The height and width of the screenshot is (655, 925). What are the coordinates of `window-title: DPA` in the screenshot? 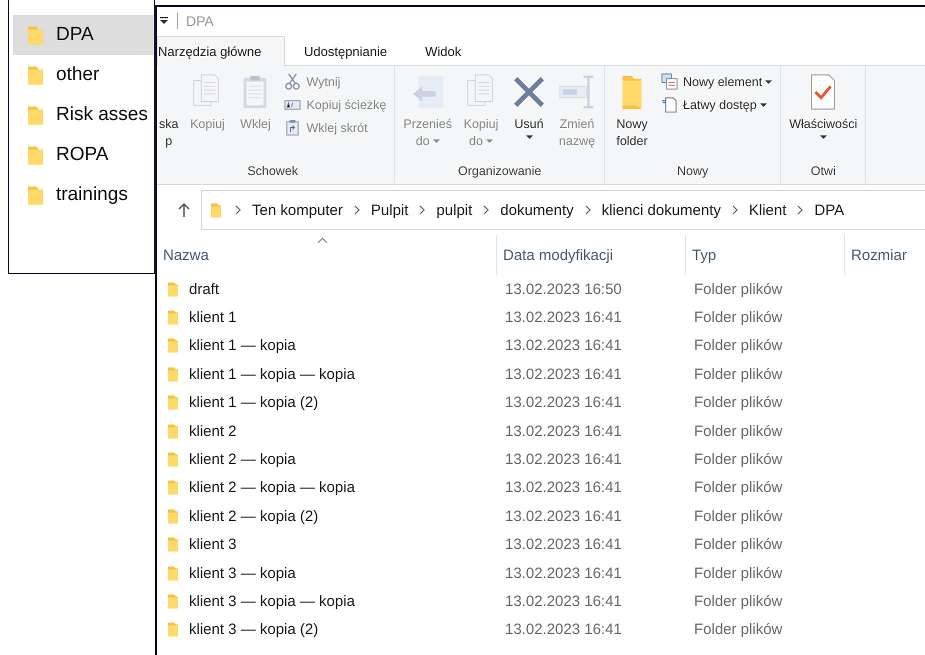 It's located at (200, 21).